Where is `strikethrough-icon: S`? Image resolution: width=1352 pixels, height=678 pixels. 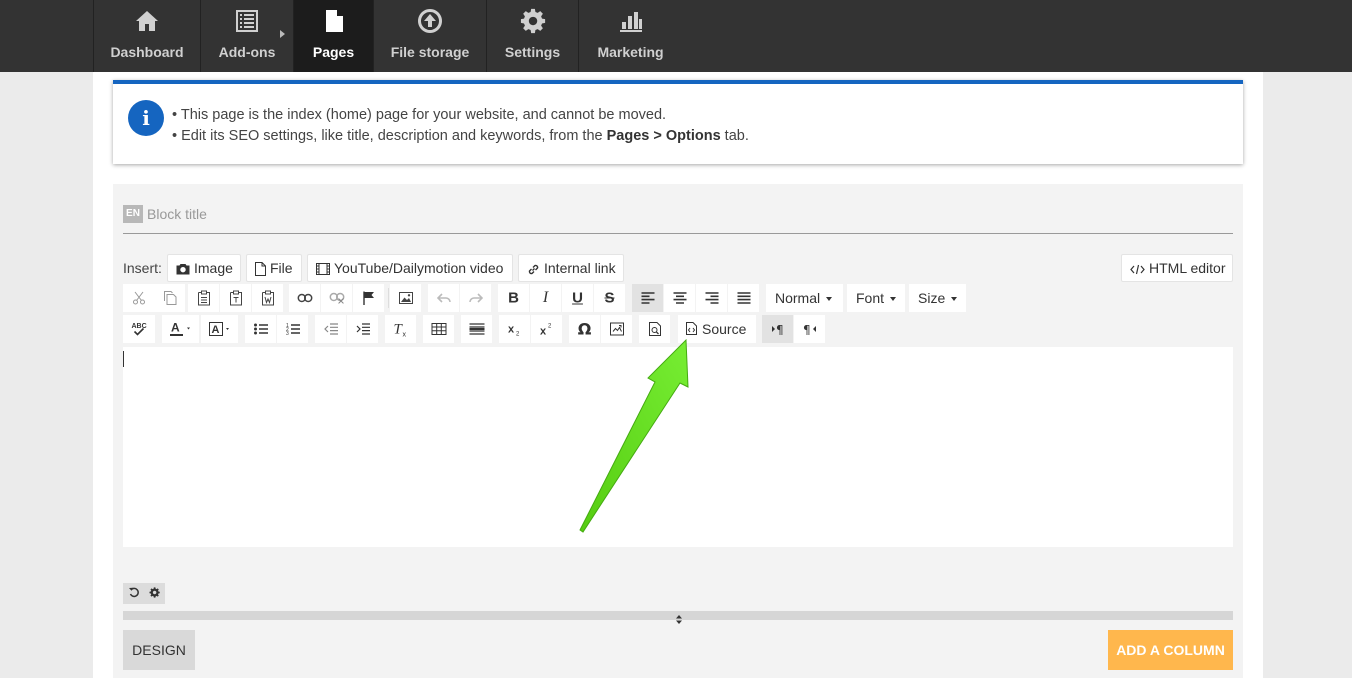 strikethrough-icon: S is located at coordinates (609, 298).